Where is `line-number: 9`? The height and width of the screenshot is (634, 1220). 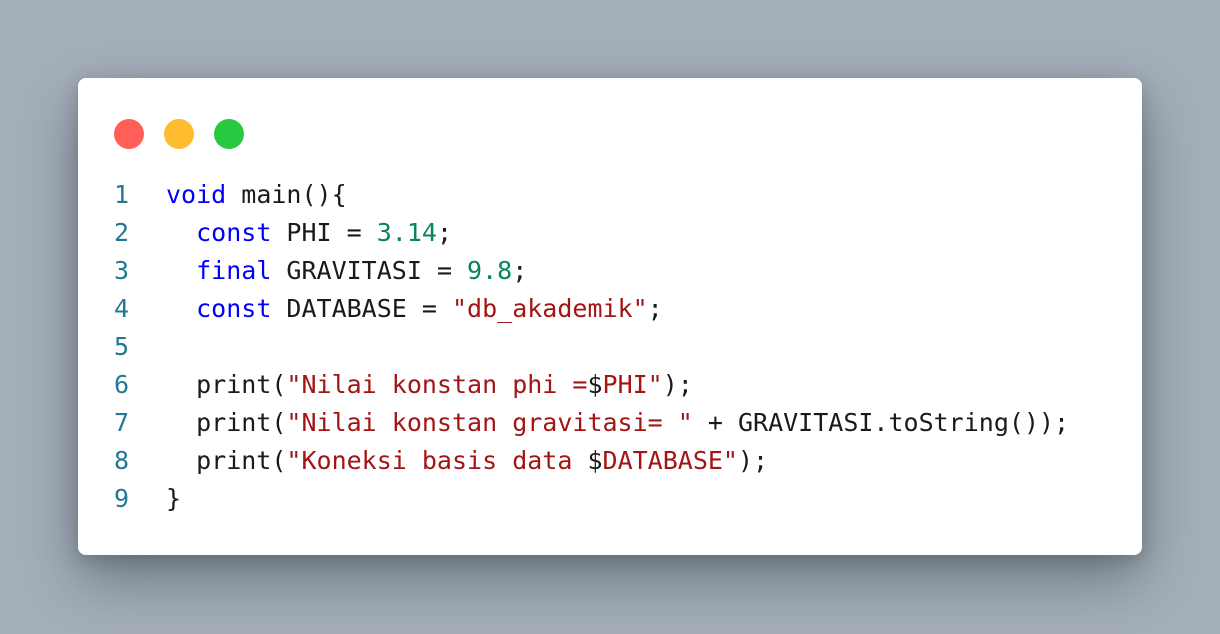 line-number: 9 is located at coordinates (122, 498).